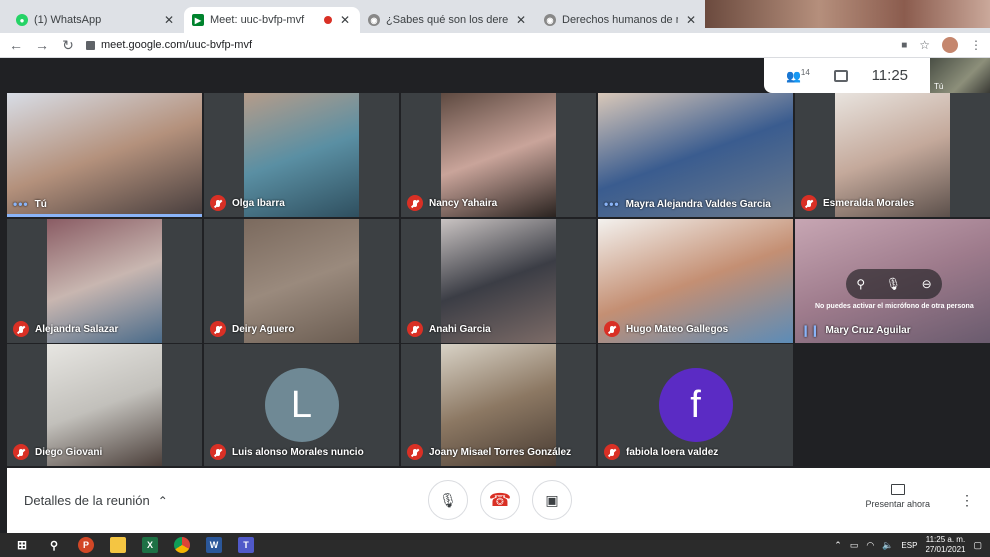 Image resolution: width=990 pixels, height=557 pixels. I want to click on participant-tile: Nancy Yahaira, so click(498, 155).